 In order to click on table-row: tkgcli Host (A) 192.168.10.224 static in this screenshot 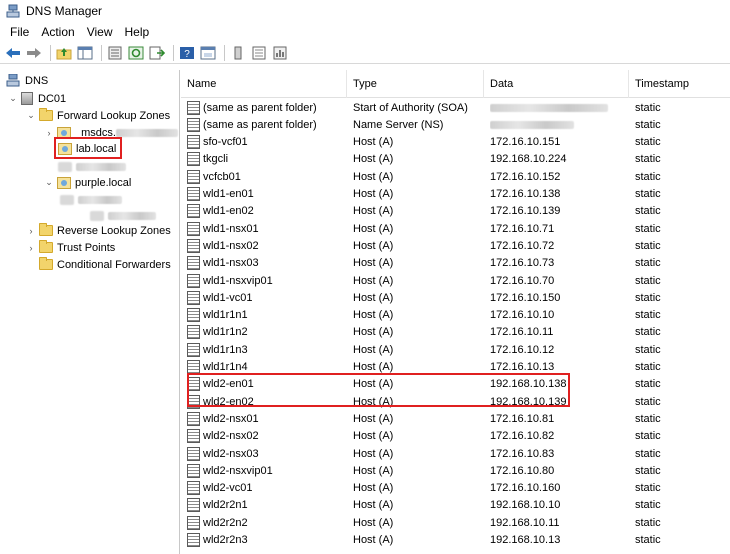, I will do `click(455, 159)`.